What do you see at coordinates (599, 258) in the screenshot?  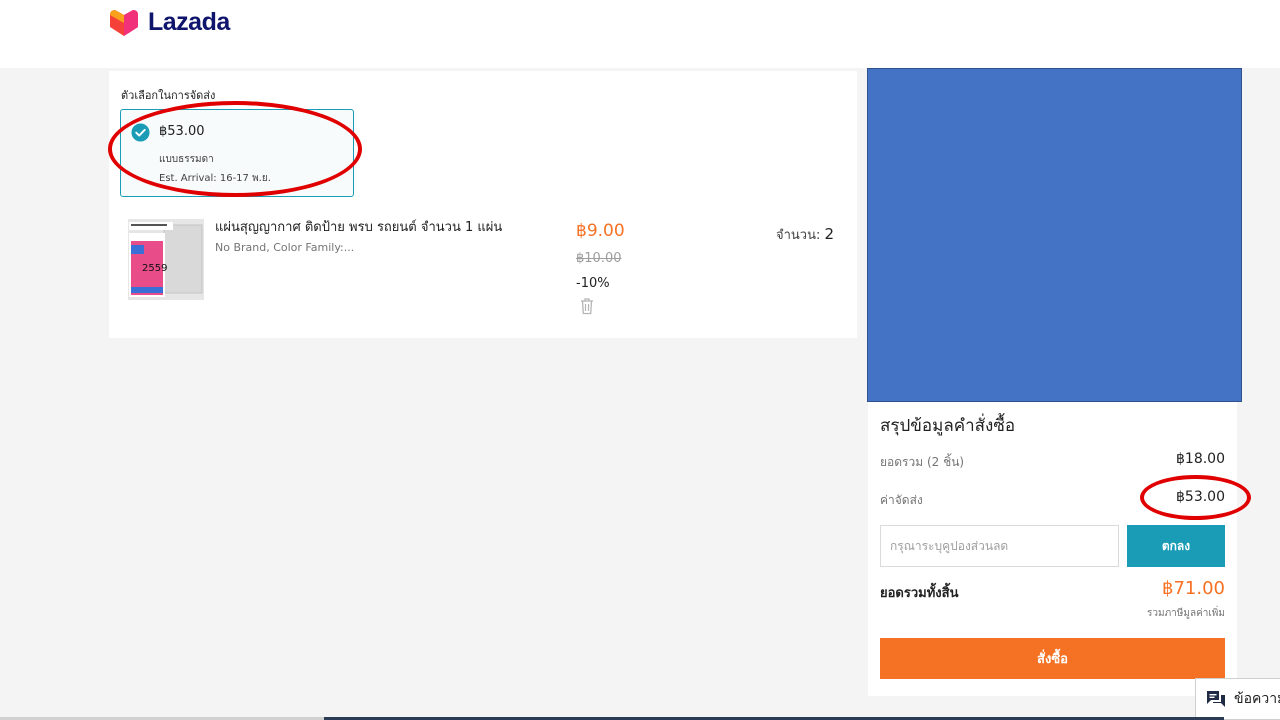 I see `product-original-price: ฿10.00` at bounding box center [599, 258].